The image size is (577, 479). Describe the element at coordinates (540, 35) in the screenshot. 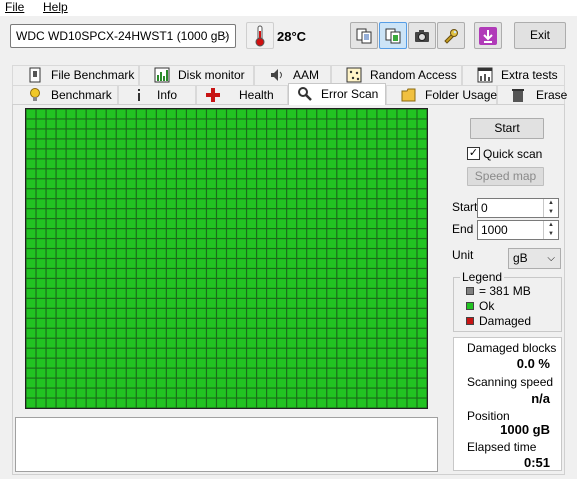

I see `exit-button: Exit` at that location.